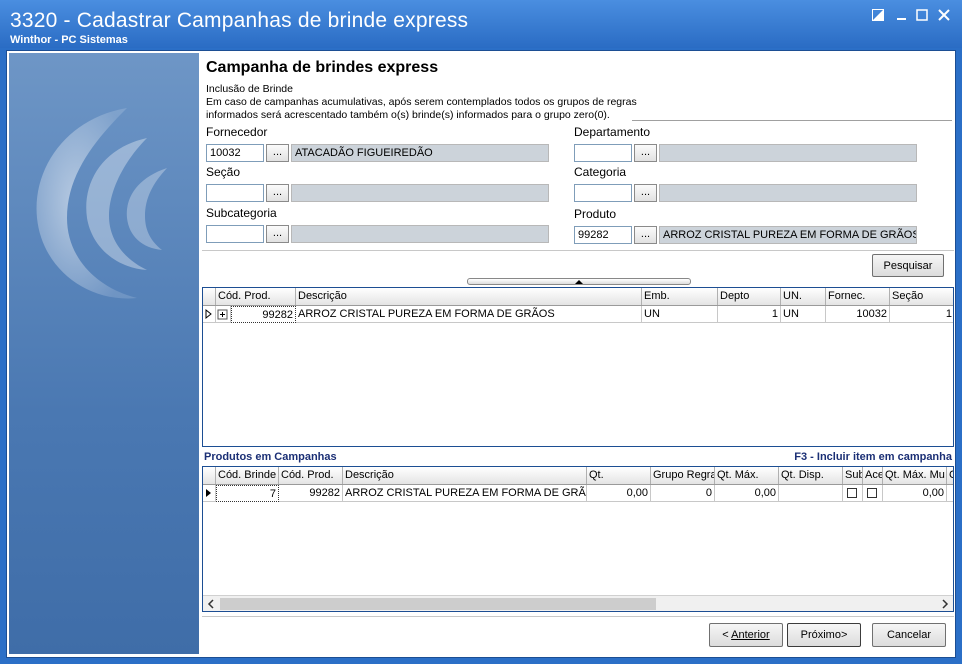 The width and height of the screenshot is (962, 664). I want to click on campaign-grid-hint: F3 - Incluir item em campanha, so click(873, 457).